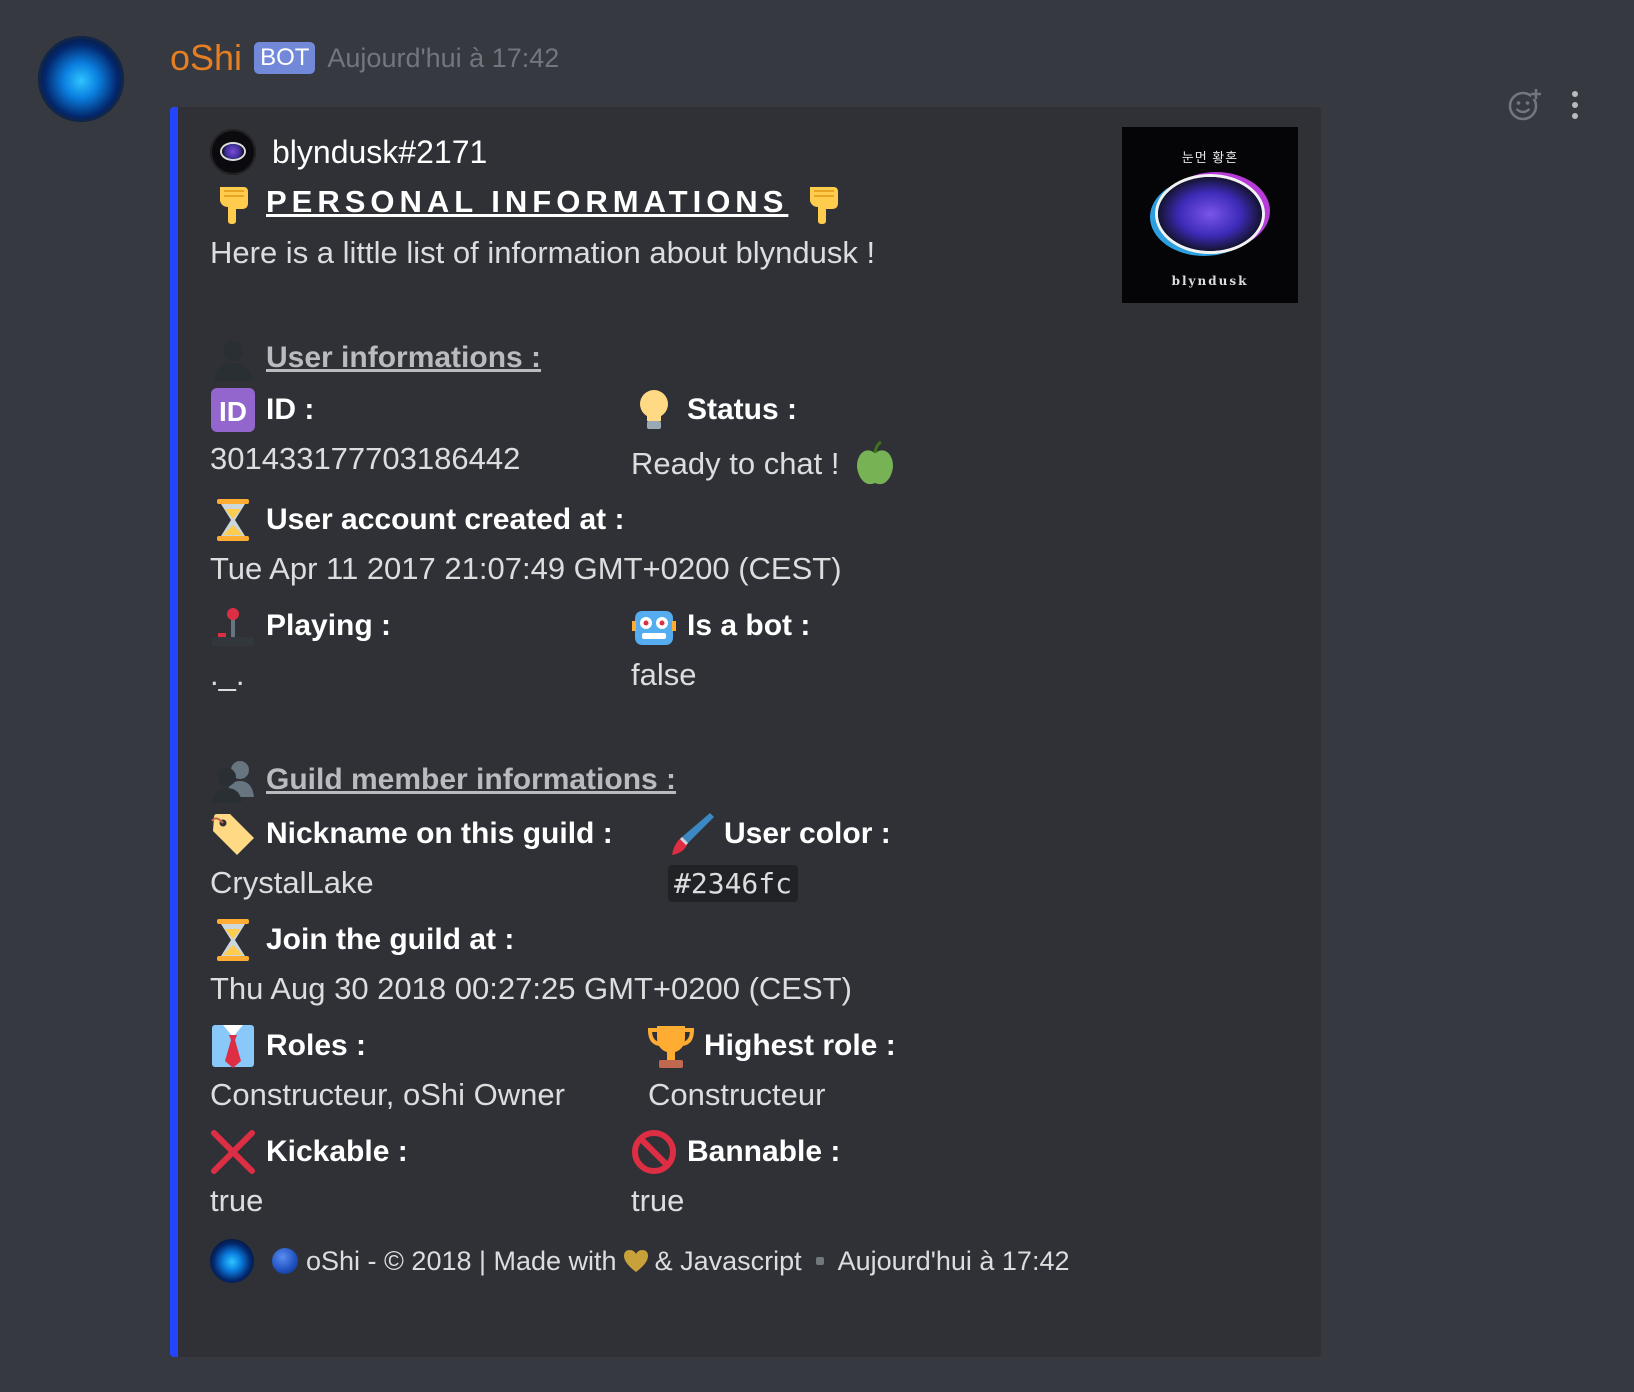 This screenshot has height=1392, width=1634. What do you see at coordinates (771, 1067) in the screenshot?
I see `field-highest-role: Highest role : Constructeur` at bounding box center [771, 1067].